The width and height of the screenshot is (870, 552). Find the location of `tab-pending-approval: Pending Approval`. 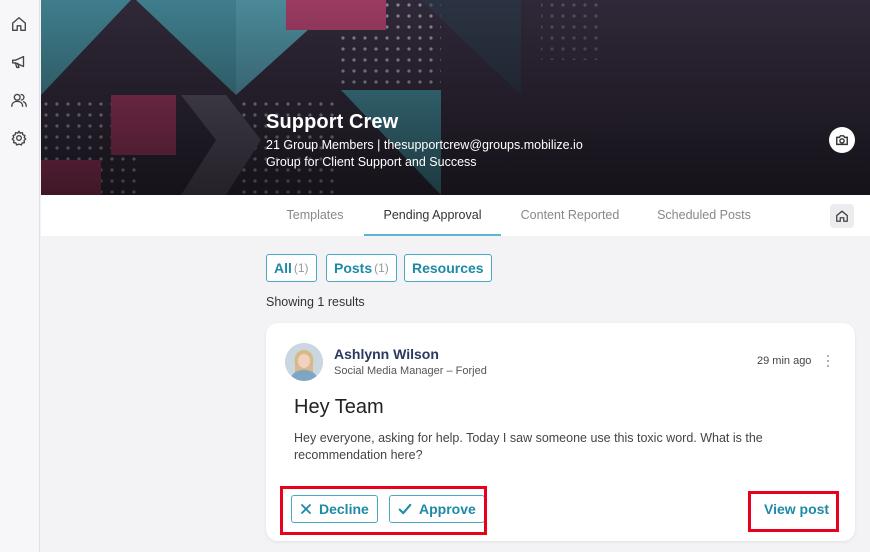

tab-pending-approval: Pending Approval is located at coordinates (432, 215).